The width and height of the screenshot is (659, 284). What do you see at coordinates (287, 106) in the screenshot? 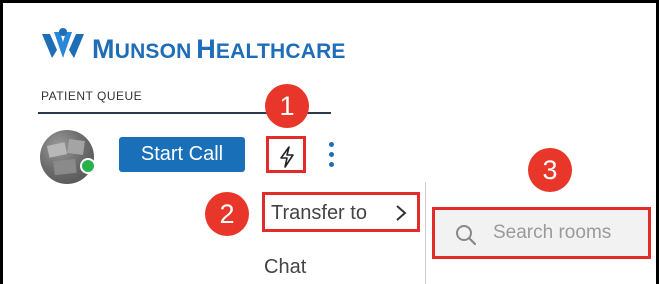
I see `callout-badge-1: 1` at bounding box center [287, 106].